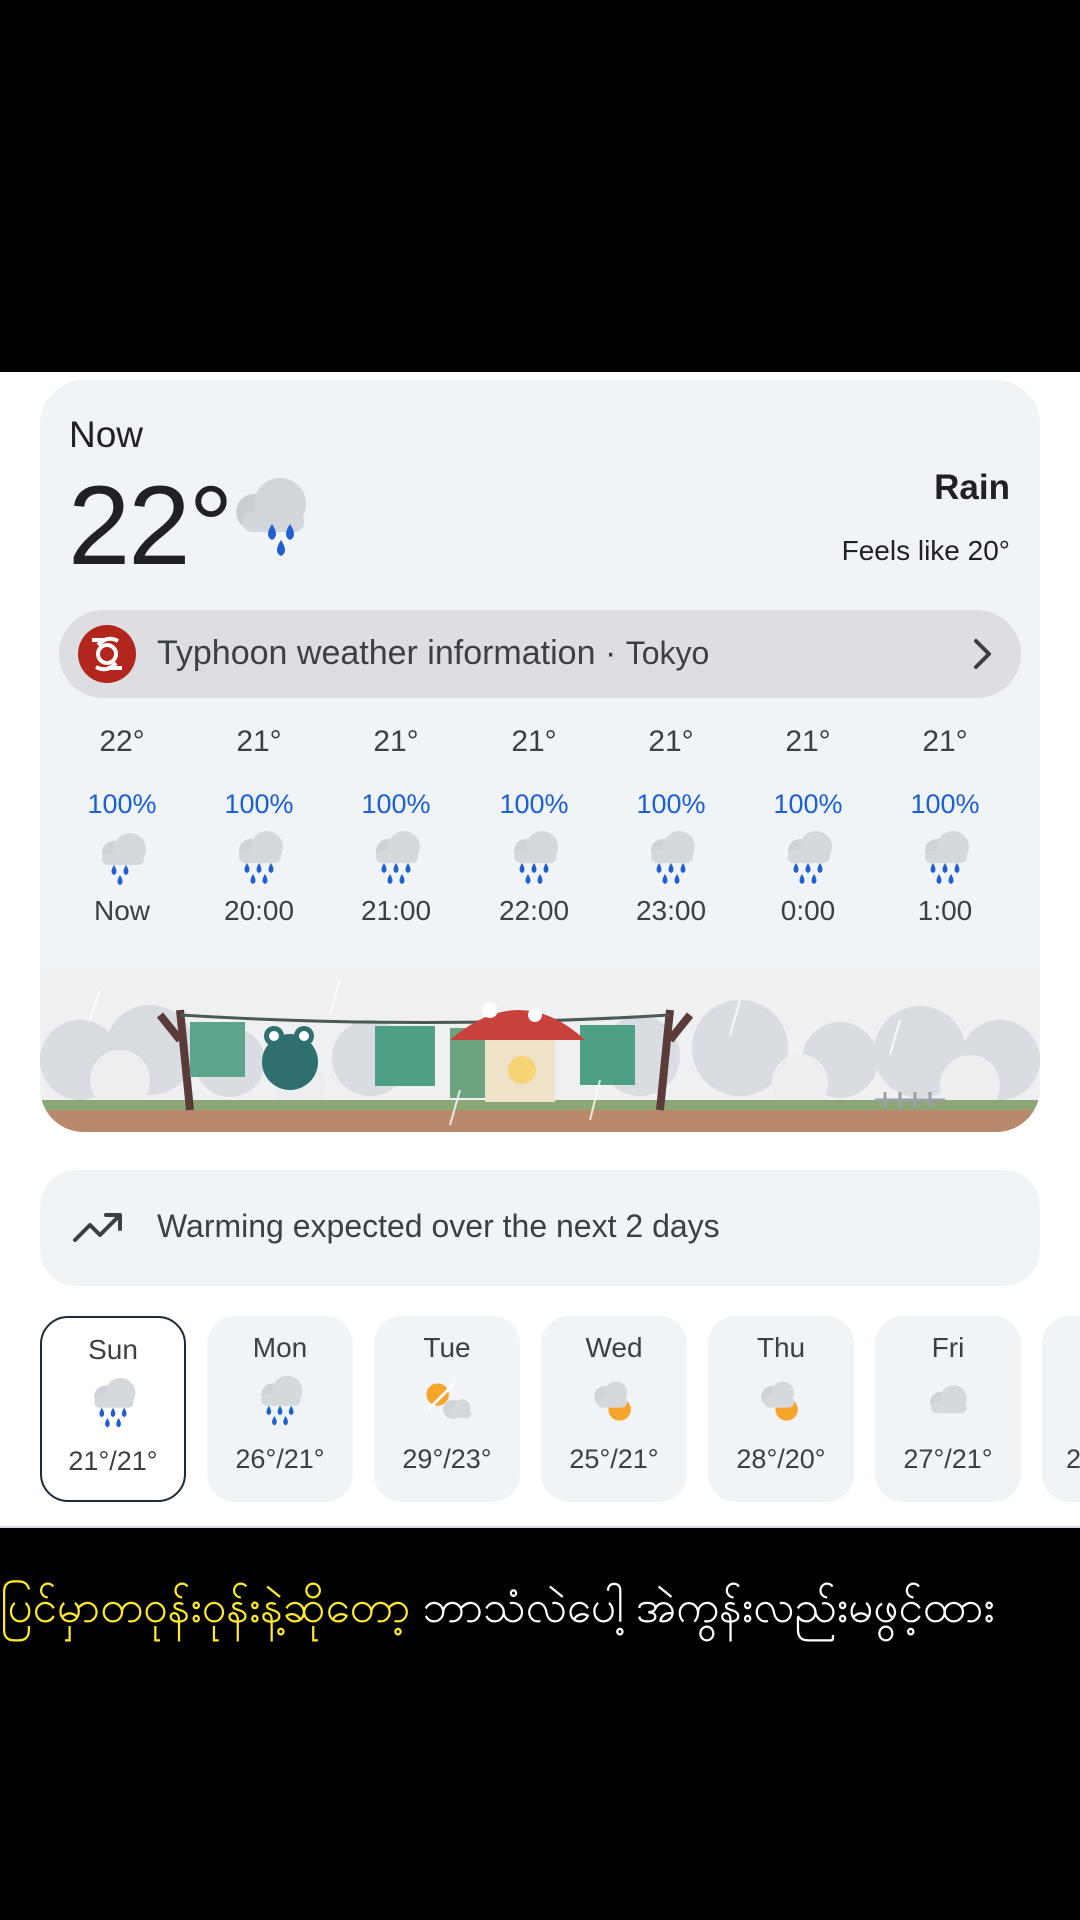 Image resolution: width=1080 pixels, height=1920 pixels. Describe the element at coordinates (945, 826) in the screenshot. I see `hourly-item: 21° 100% 1:00` at that location.